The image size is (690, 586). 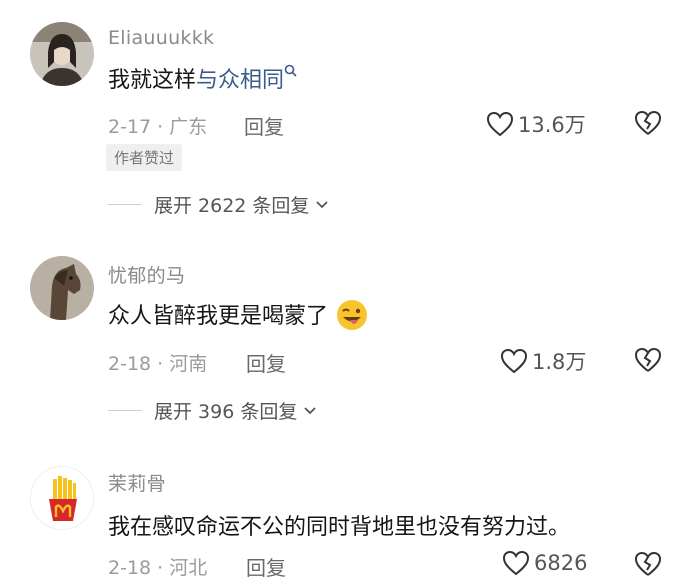 What do you see at coordinates (137, 482) in the screenshot?
I see `username: 茉莉骨` at bounding box center [137, 482].